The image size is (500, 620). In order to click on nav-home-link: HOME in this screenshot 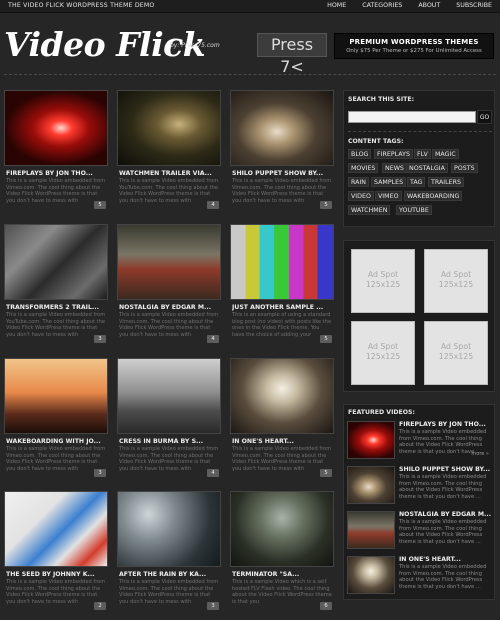, I will do `click(336, 5)`.